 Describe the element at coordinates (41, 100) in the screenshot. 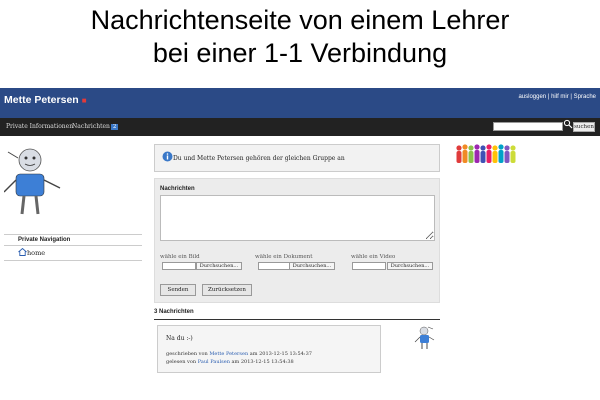

I see `user-name: Mette Petersen` at that location.